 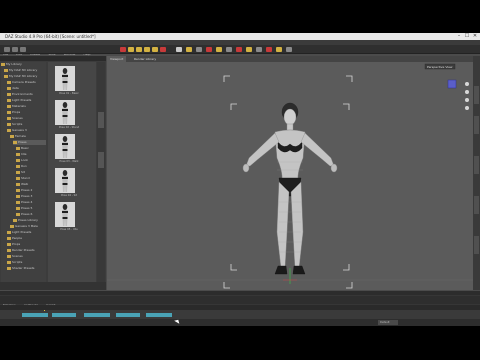 What do you see at coordinates (28, 136) in the screenshot?
I see `tree-item: Female` at bounding box center [28, 136].